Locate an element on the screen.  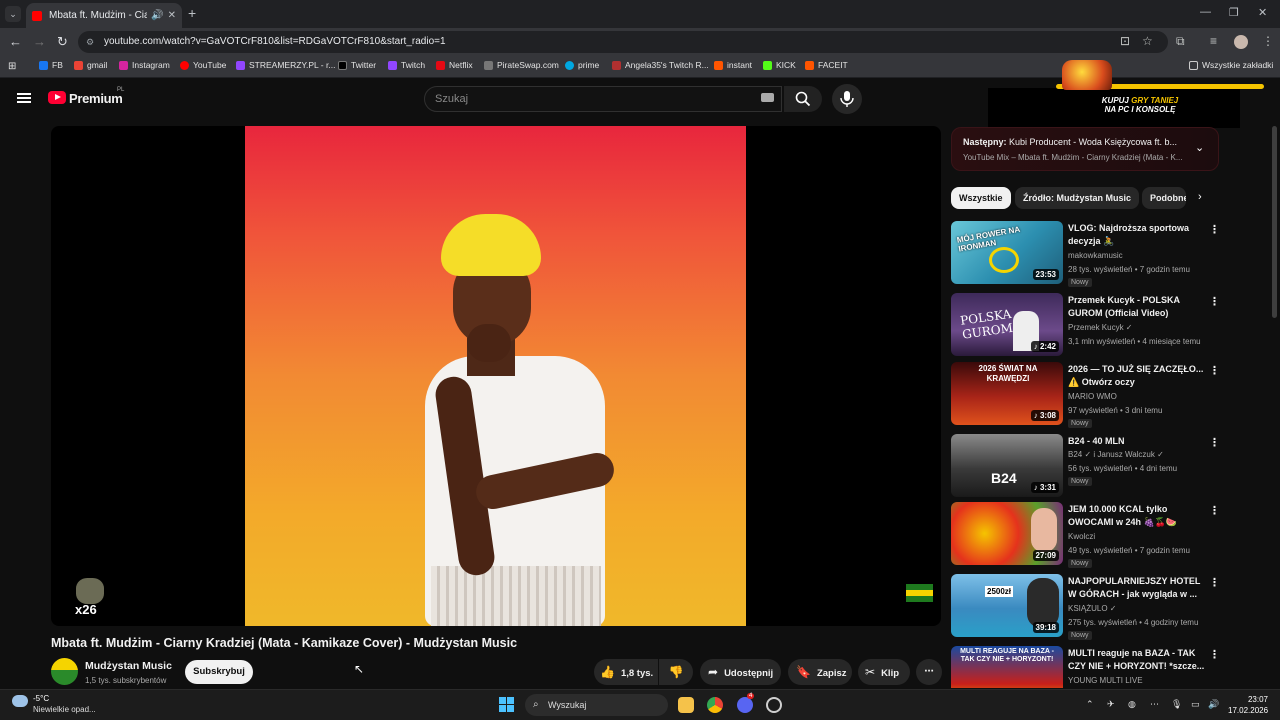
chip-source: Źródło: Mudżystan Music is located at coordinates (1077, 198).